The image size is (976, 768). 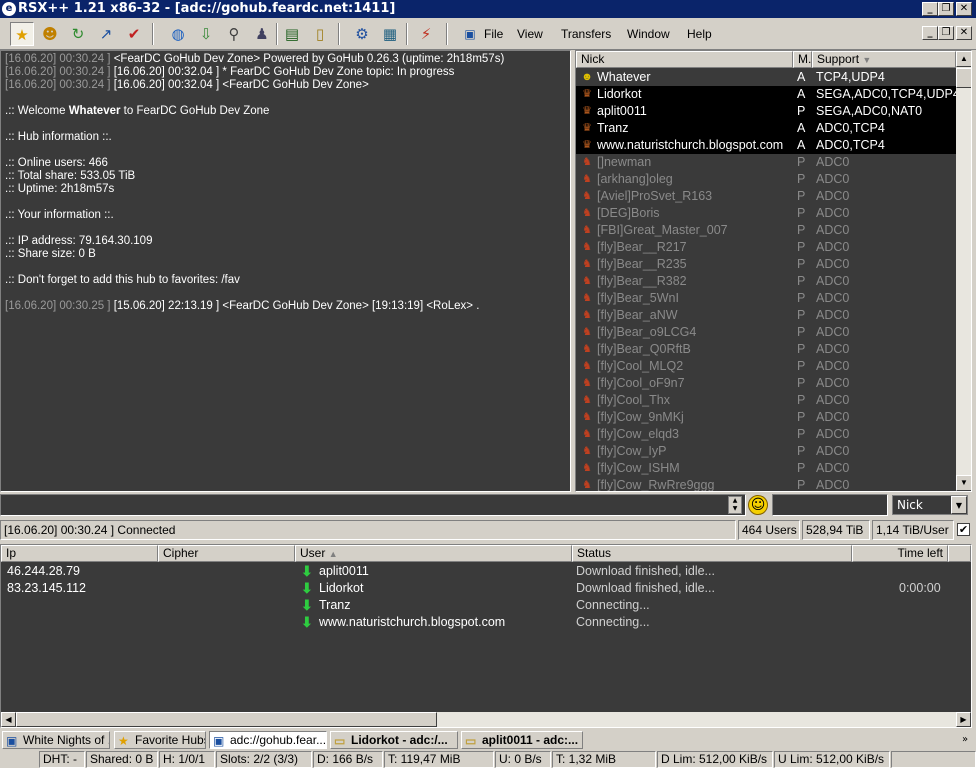 What do you see at coordinates (930, 9) in the screenshot?
I see `minimize-button: _` at bounding box center [930, 9].